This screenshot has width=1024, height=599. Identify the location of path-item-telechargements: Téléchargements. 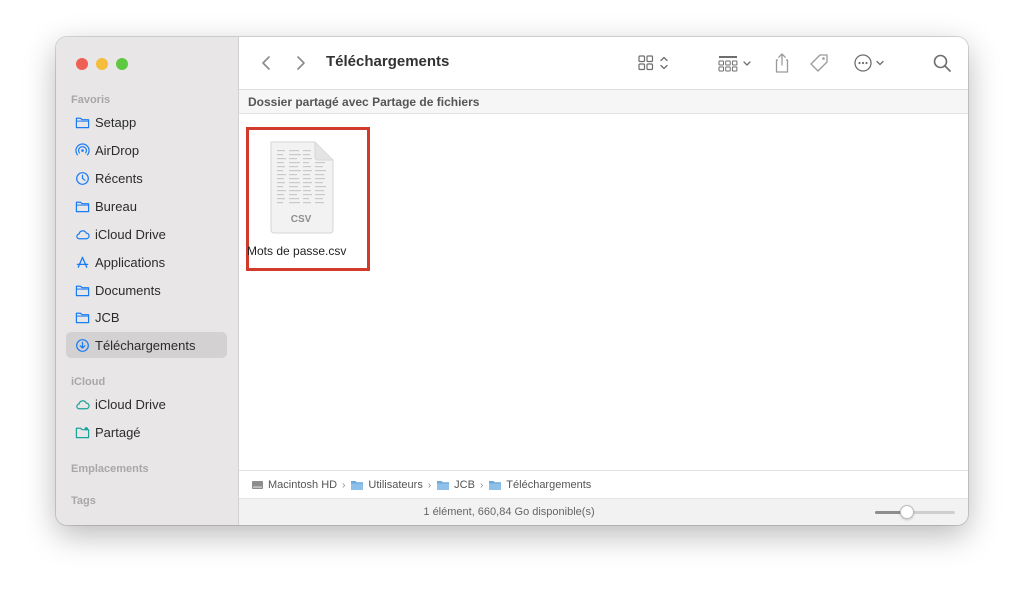
(539, 485).